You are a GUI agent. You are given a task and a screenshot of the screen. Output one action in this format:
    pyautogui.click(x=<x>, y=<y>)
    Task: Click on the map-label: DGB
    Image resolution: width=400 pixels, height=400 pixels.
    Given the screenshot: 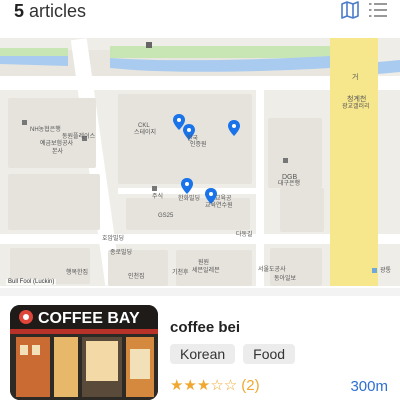 What is the action you would take?
    pyautogui.click(x=290, y=177)
    